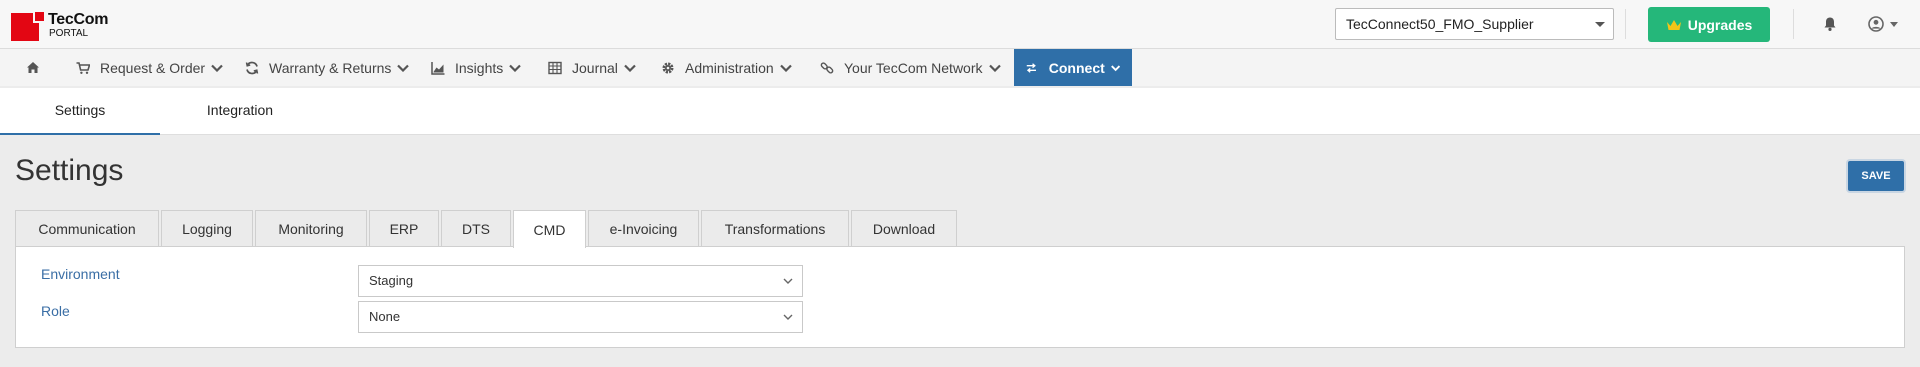 This screenshot has height=367, width=1920. I want to click on nav-administration: Administration, so click(726, 67).